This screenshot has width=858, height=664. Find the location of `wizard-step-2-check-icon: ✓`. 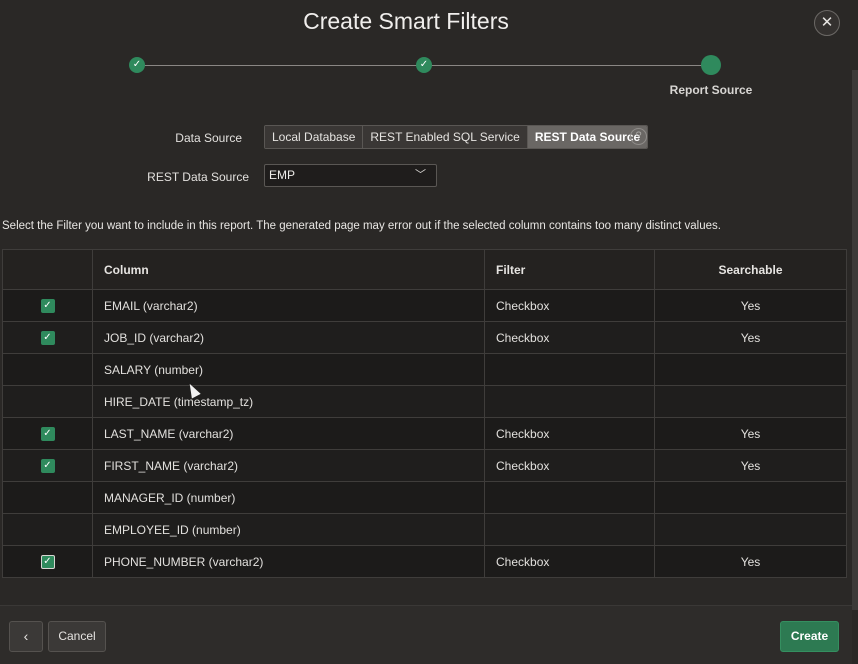

wizard-step-2-check-icon: ✓ is located at coordinates (424, 65).